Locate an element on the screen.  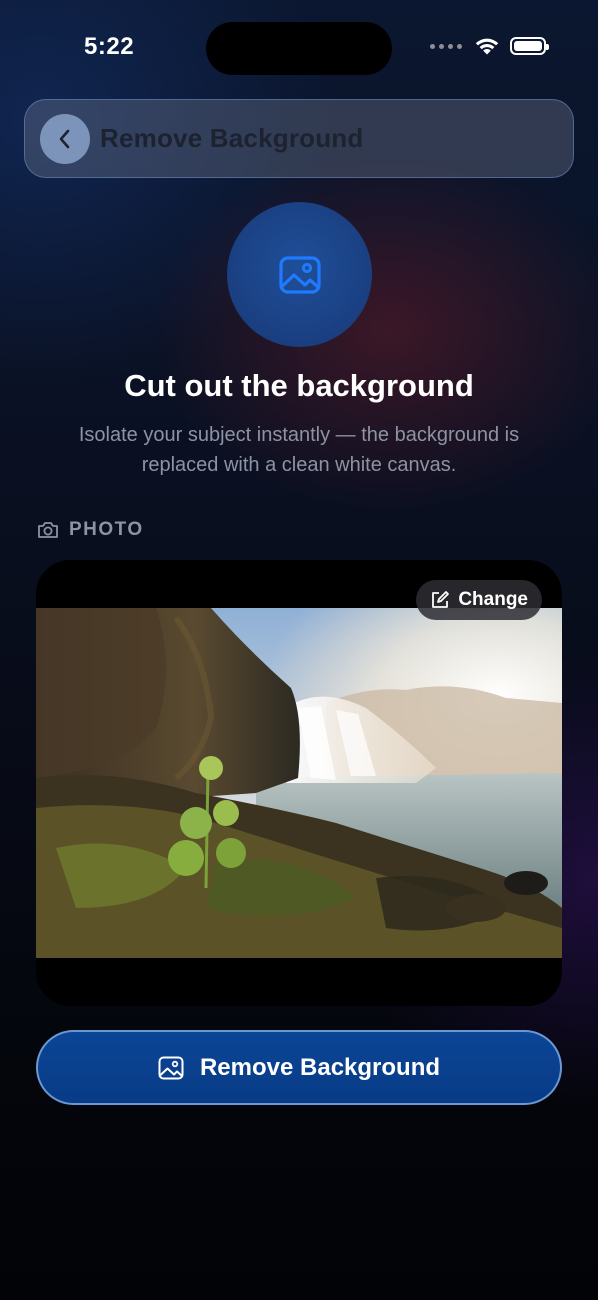
change-photo-button: Change is located at coordinates (479, 600).